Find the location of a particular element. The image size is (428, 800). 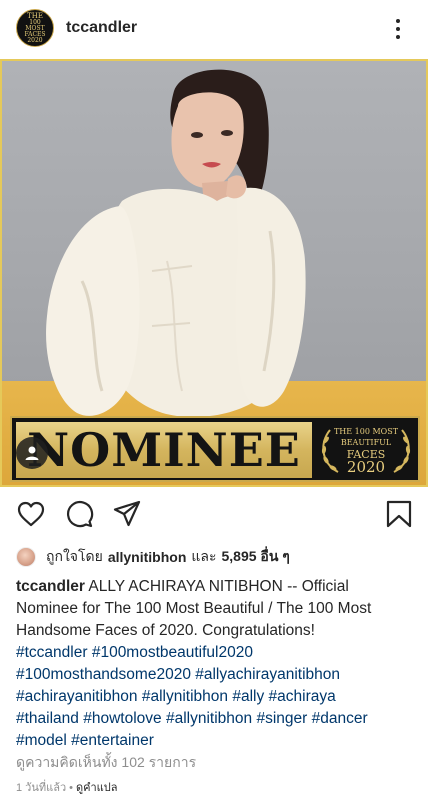

liker-avatar is located at coordinates (26, 557).